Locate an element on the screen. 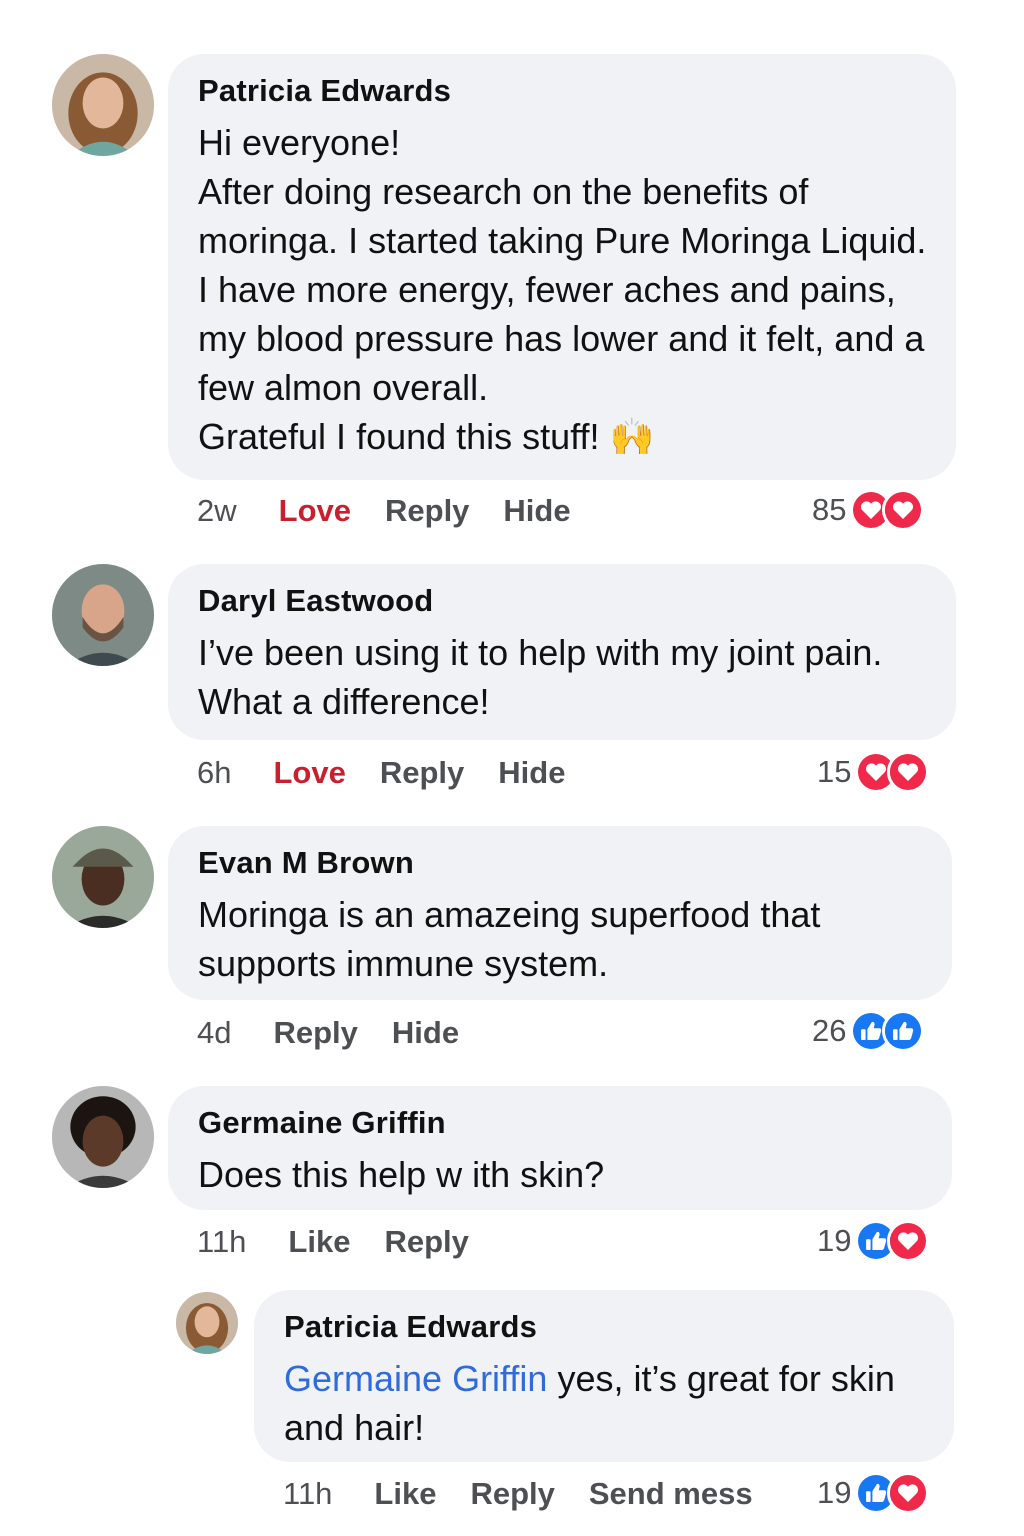 This screenshot has width=1024, height=1536. comment-actions: 6h Love Reply Hide is located at coordinates (398, 773).